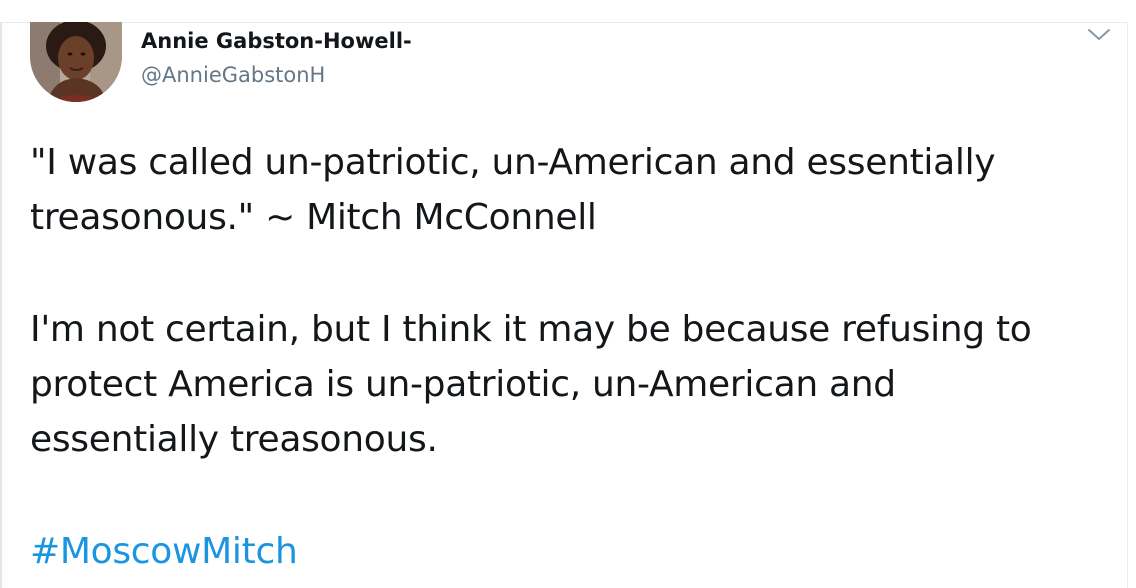 This screenshot has height=588, width=1136. Describe the element at coordinates (76, 62) in the screenshot. I see `avatar` at that location.